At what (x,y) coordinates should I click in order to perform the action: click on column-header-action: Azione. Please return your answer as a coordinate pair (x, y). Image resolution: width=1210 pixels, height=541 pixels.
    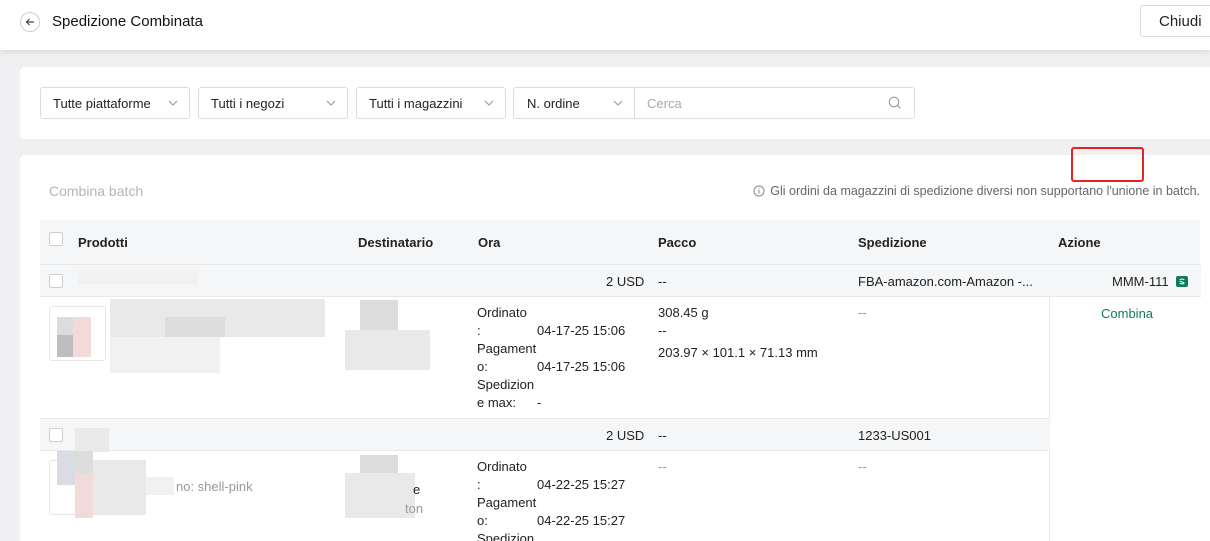
    Looking at the image, I should click on (1079, 242).